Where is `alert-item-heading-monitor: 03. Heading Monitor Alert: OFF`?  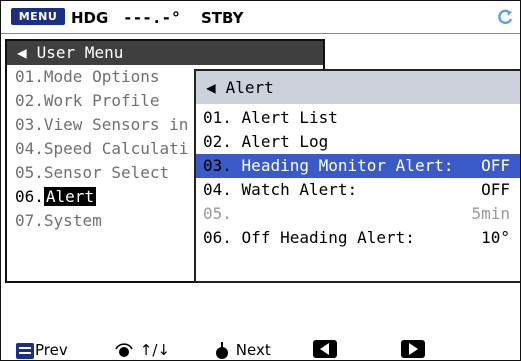
alert-item-heading-monitor: 03. Heading Monitor Alert: OFF is located at coordinates (358, 166).